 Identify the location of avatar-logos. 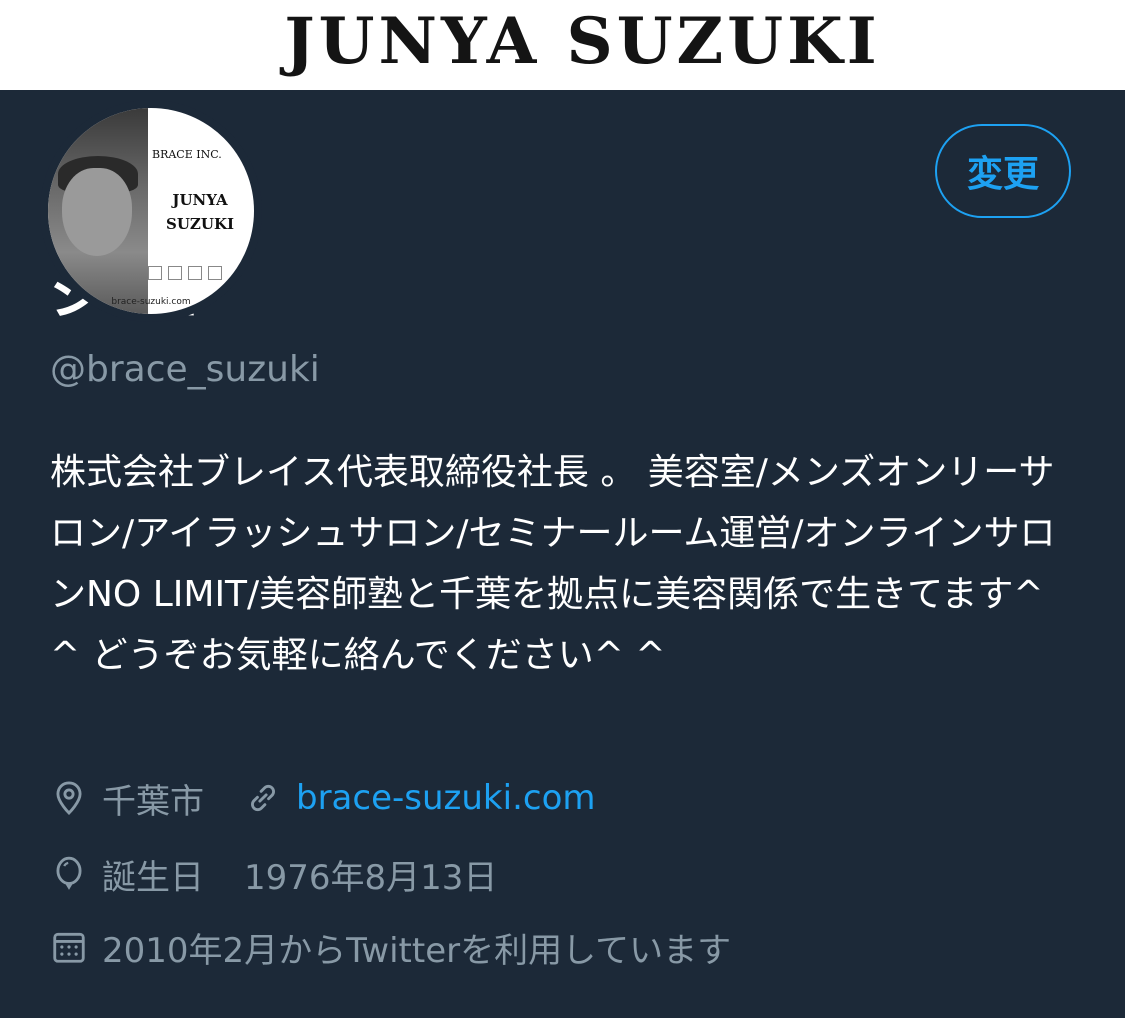
(198, 273).